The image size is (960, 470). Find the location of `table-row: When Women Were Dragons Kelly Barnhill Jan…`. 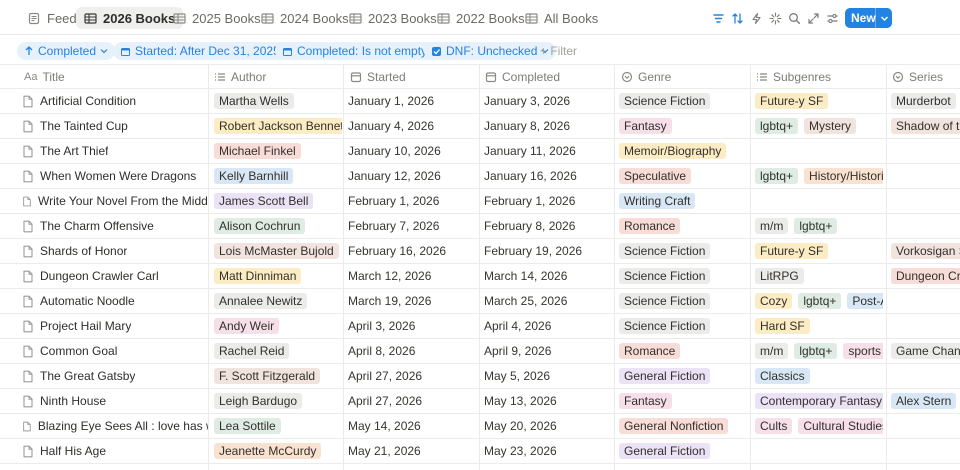

table-row: When Women Were Dragons Kelly Barnhill Jan… is located at coordinates (480, 176).